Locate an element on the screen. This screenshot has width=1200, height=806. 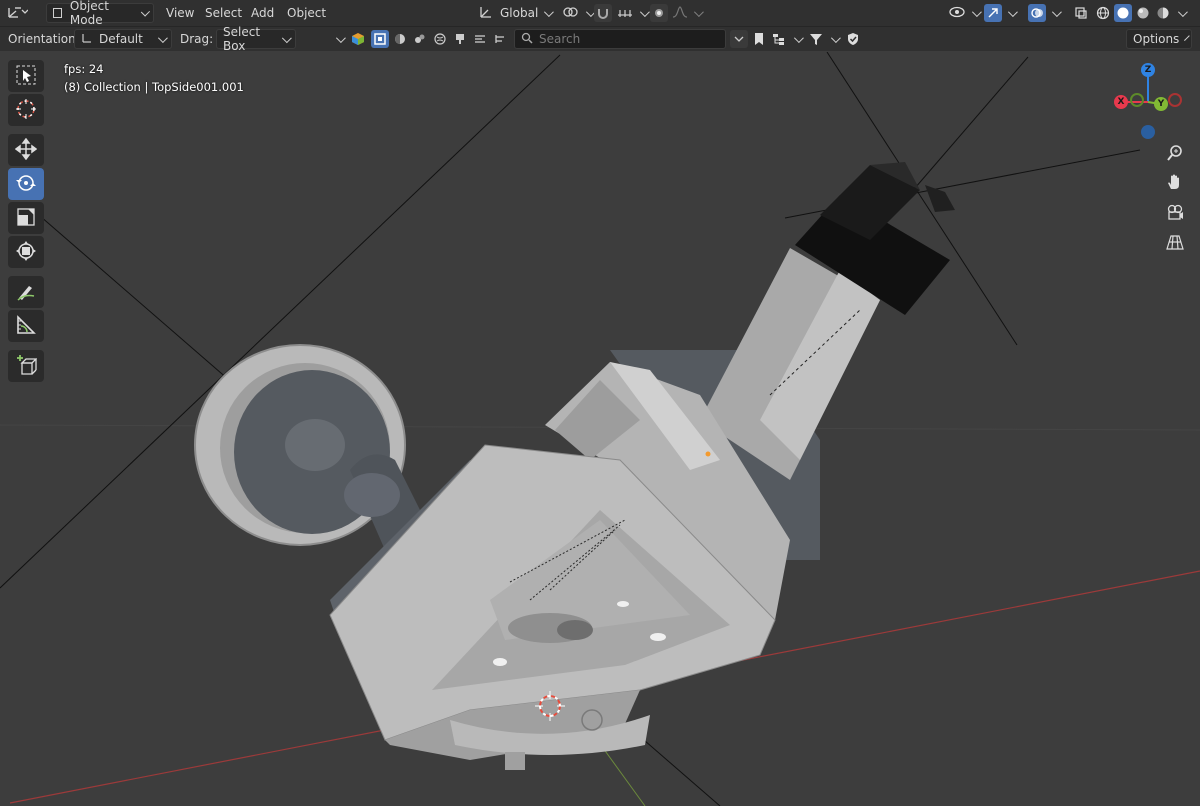
transform-orientation-dropdown: Global is located at coordinates (516, 13).